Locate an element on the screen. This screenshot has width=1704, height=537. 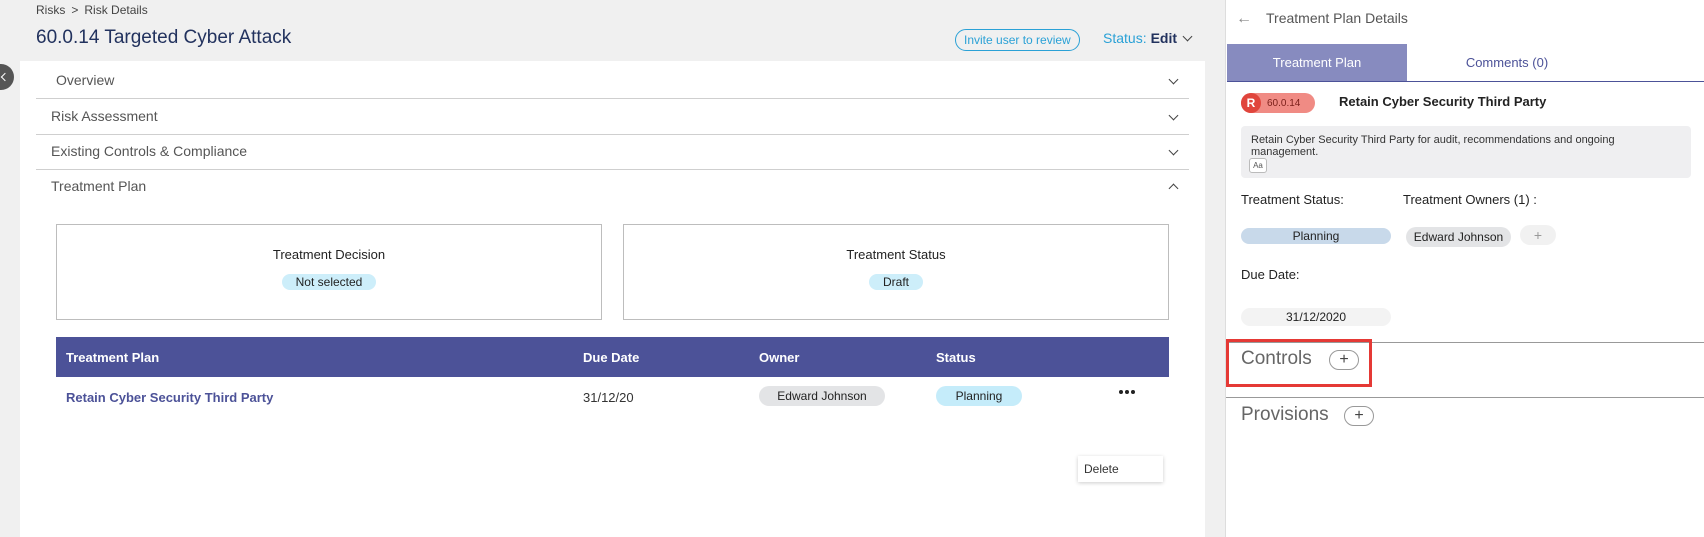
section-overview: Overview is located at coordinates (612, 80).